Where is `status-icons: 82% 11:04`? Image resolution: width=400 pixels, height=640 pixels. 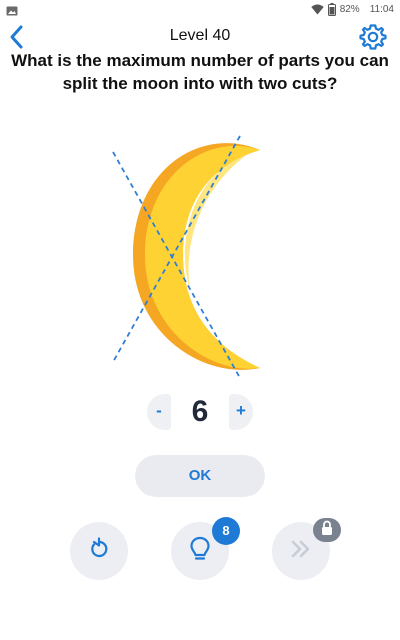
status-icons: 82% 11:04 is located at coordinates (352, 9).